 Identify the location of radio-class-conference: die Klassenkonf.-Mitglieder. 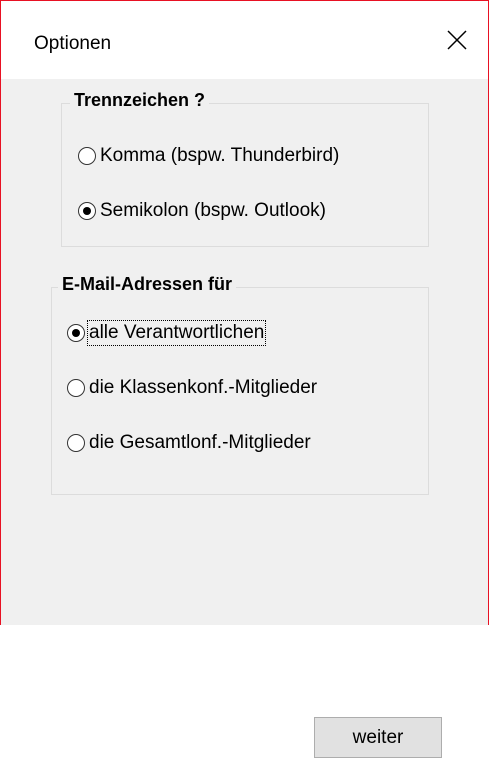
(192, 388).